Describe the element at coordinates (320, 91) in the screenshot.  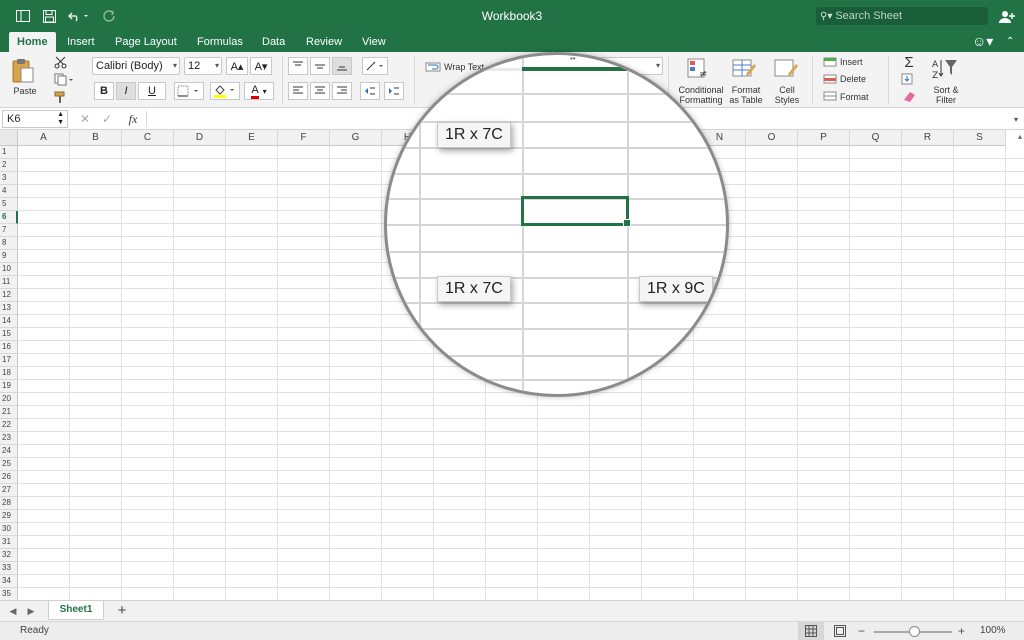
I see `align-center-icon` at that location.